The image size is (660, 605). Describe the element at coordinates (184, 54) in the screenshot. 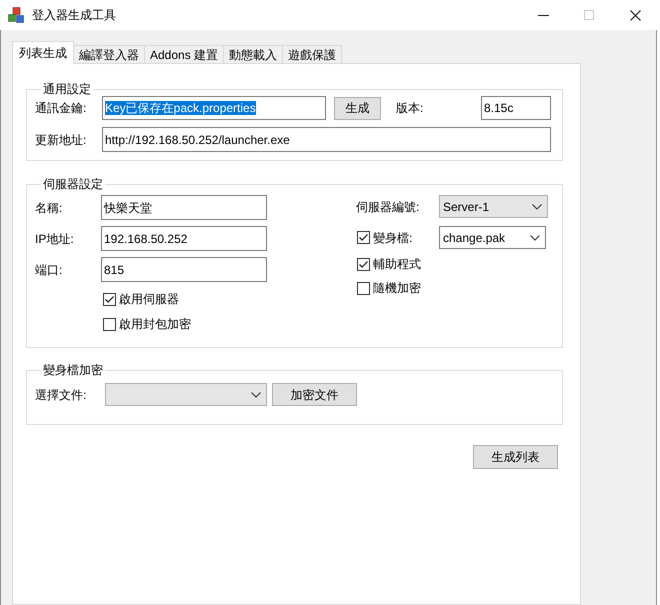

I see `tab: Addons 建置` at that location.